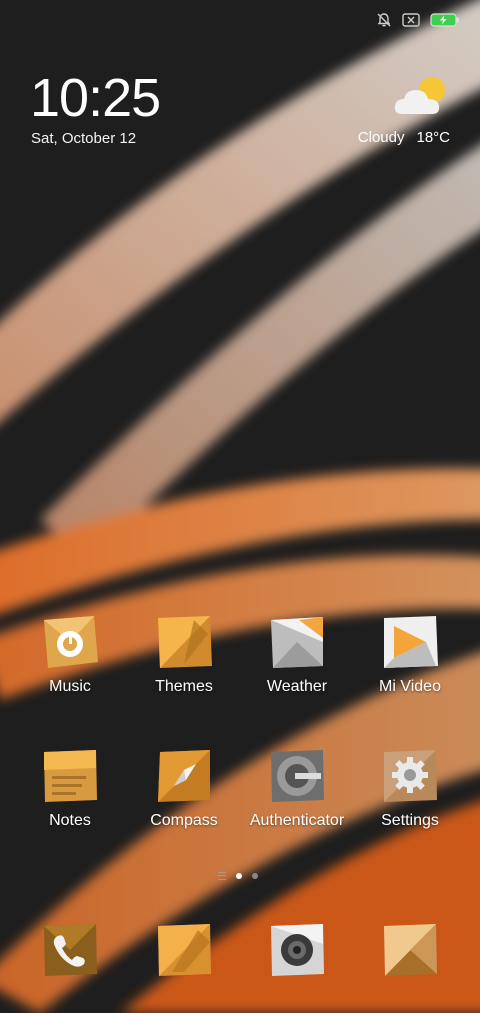  I want to click on app-label: Music, so click(70, 686).